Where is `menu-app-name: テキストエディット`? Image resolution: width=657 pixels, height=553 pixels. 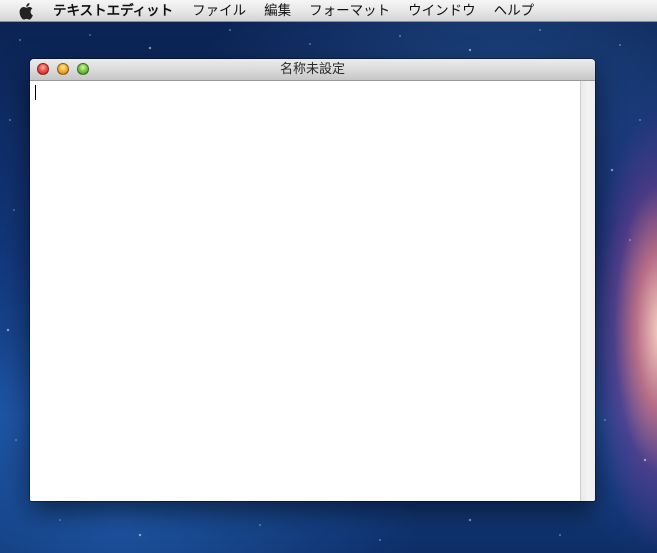 menu-app-name: テキストエディット is located at coordinates (118, 11).